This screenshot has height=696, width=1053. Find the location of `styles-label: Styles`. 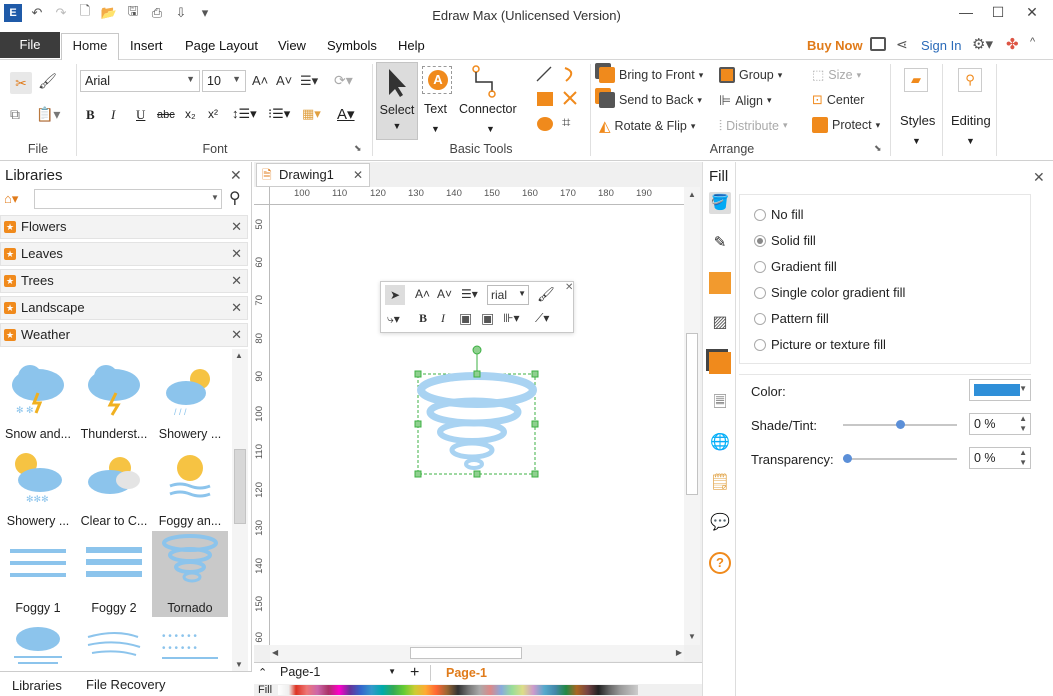

styles-label: Styles is located at coordinates (917, 120).